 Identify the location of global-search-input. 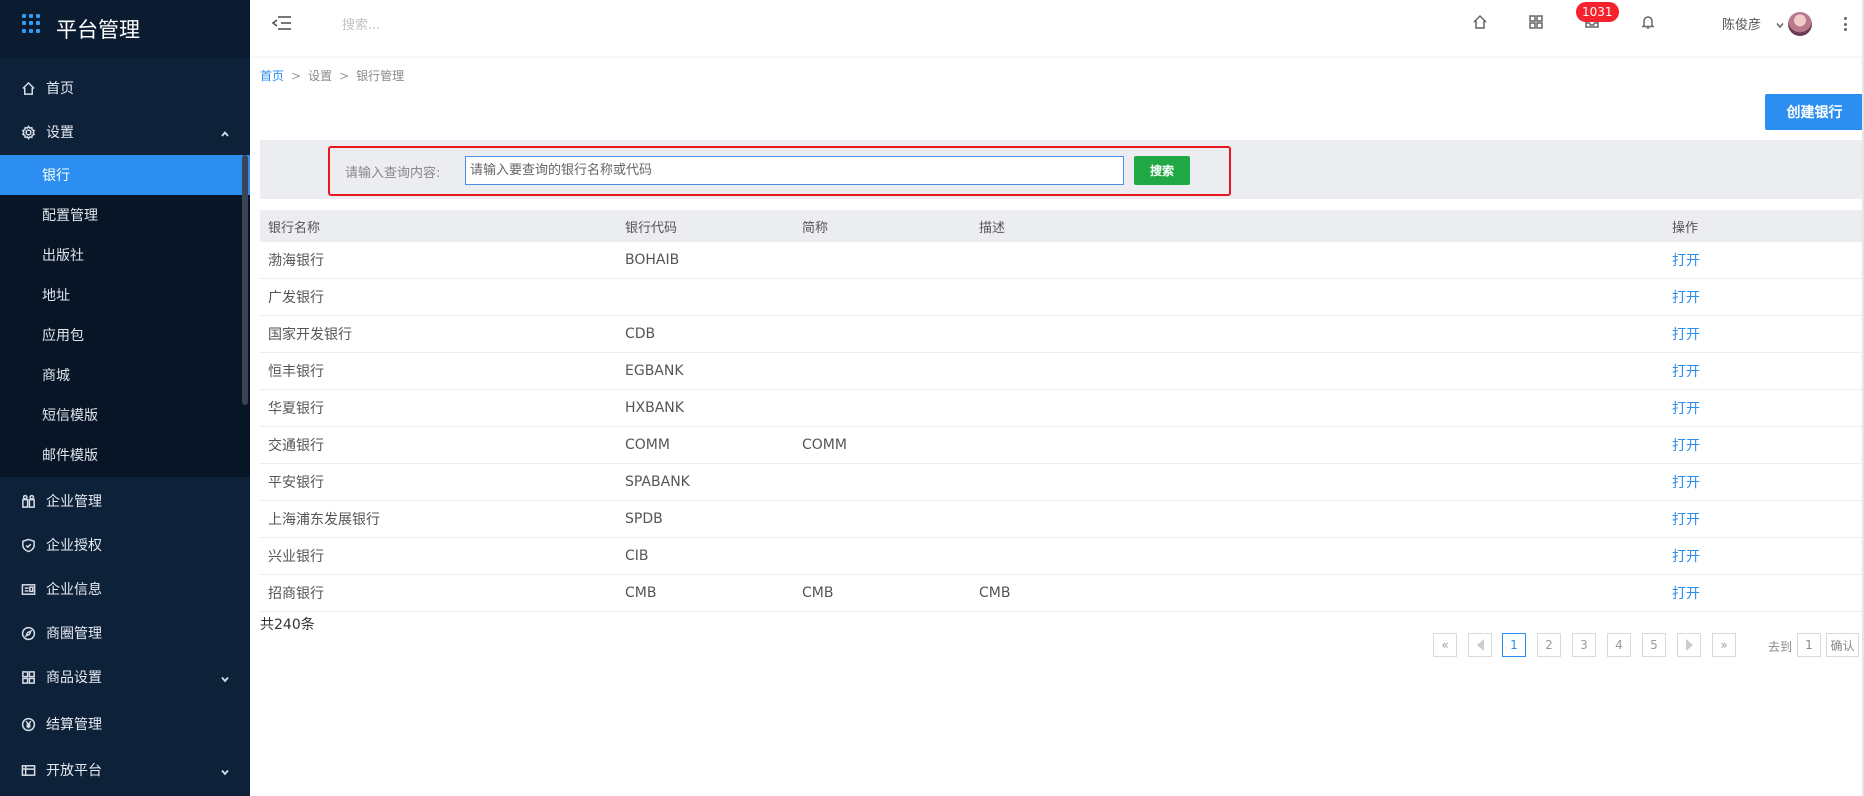
(472, 25).